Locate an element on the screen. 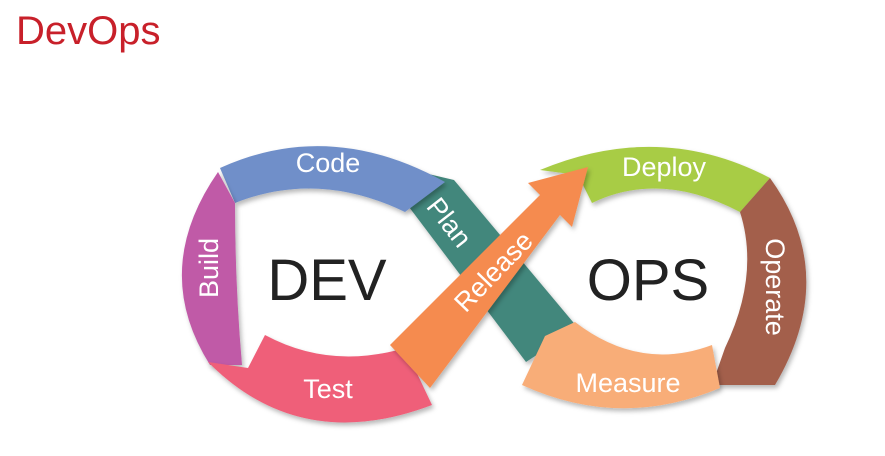 This screenshot has width=885, height=456. label-dev: DEV is located at coordinates (327, 280).